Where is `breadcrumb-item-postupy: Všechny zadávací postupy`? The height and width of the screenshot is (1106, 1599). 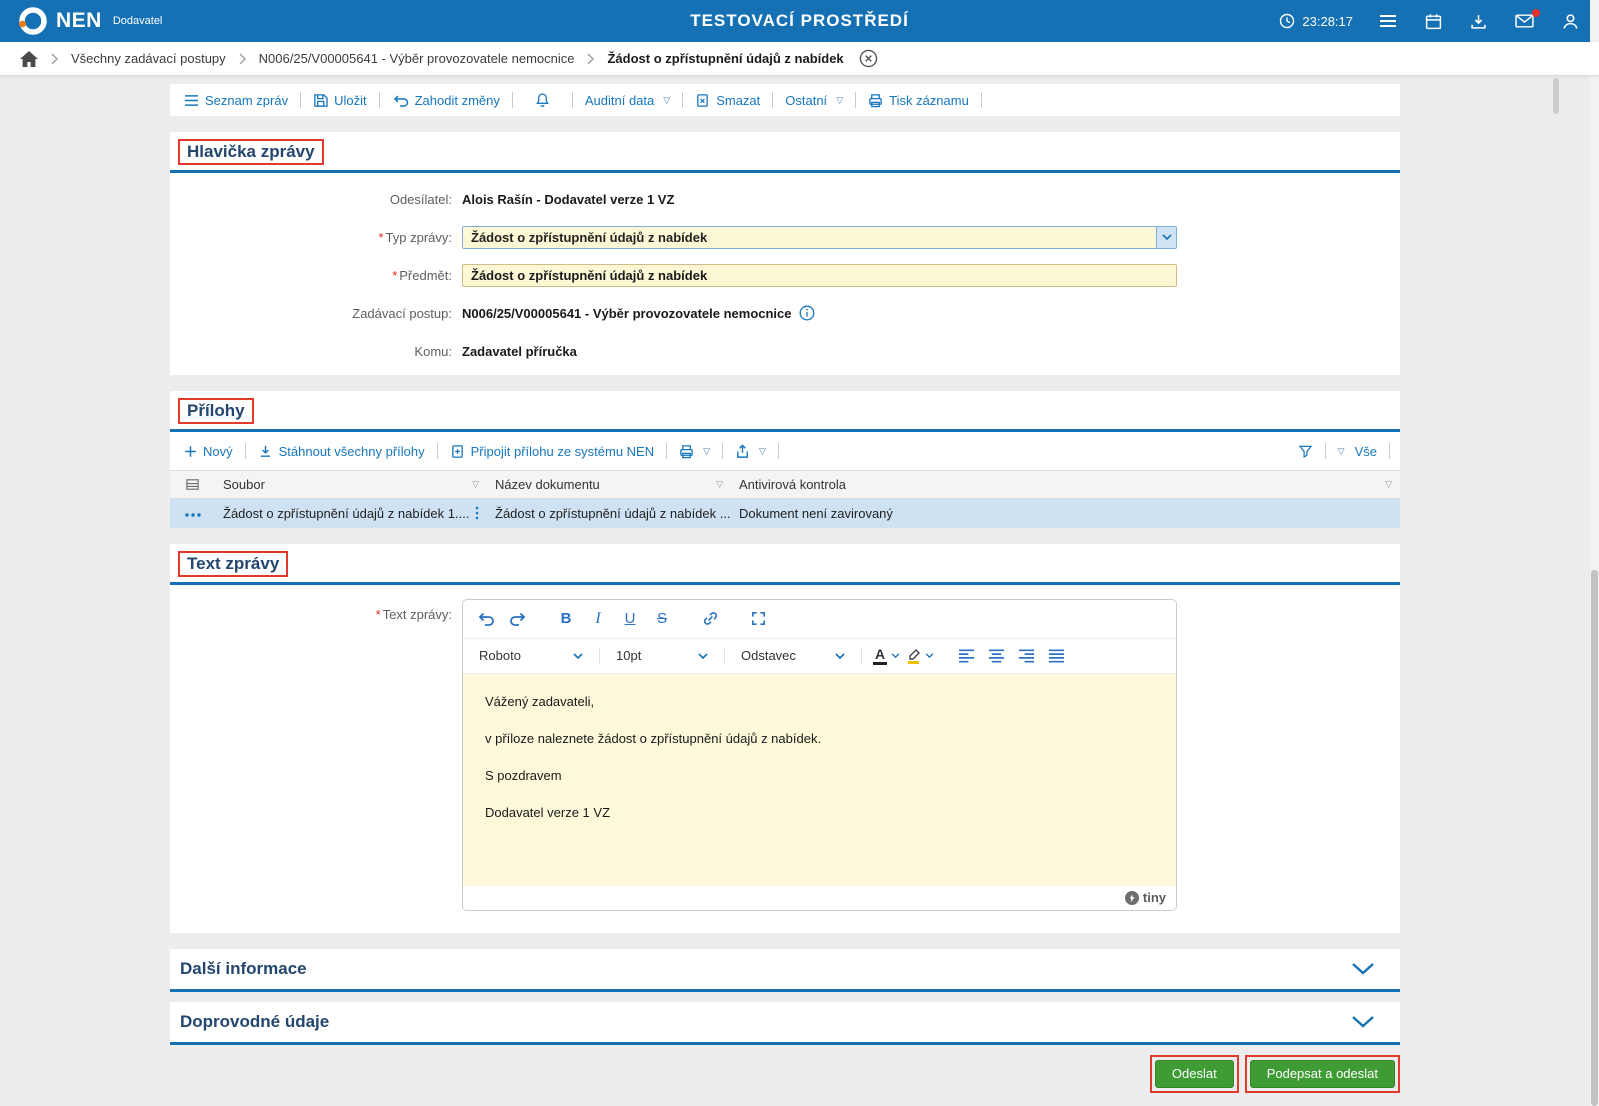 breadcrumb-item-postupy: Všechny zadávací postupy is located at coordinates (148, 58).